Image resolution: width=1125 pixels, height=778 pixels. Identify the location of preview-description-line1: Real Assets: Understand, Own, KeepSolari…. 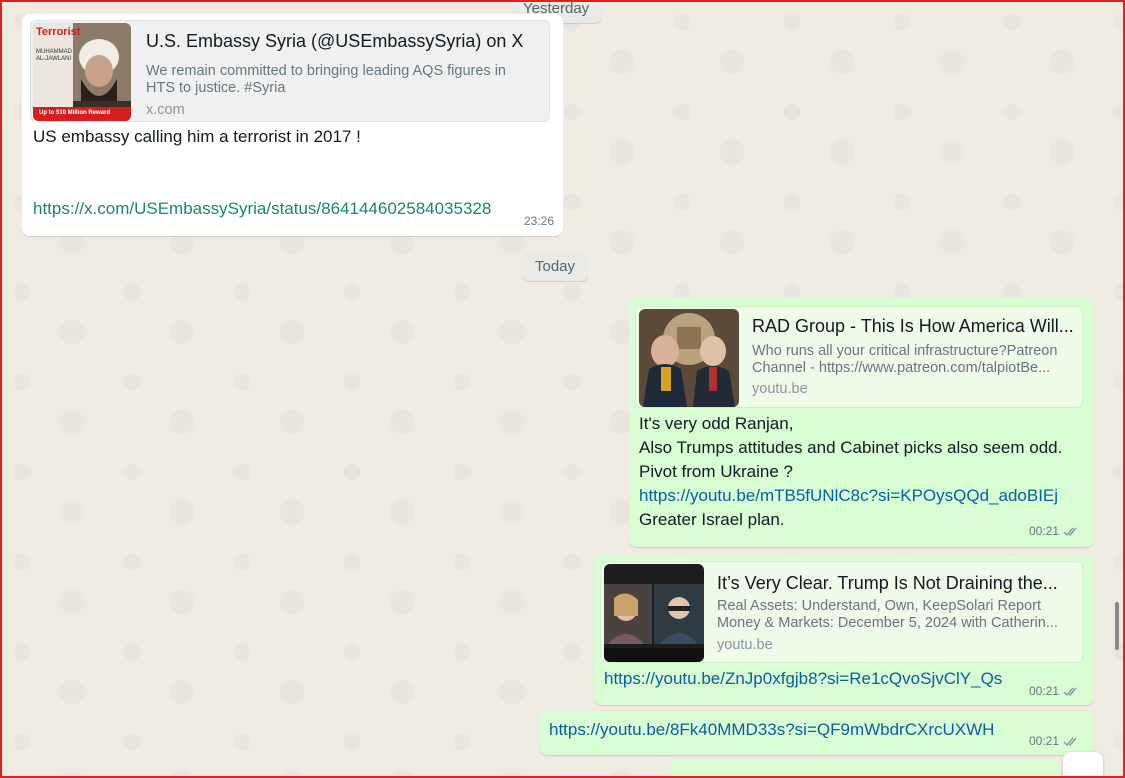
(879, 606).